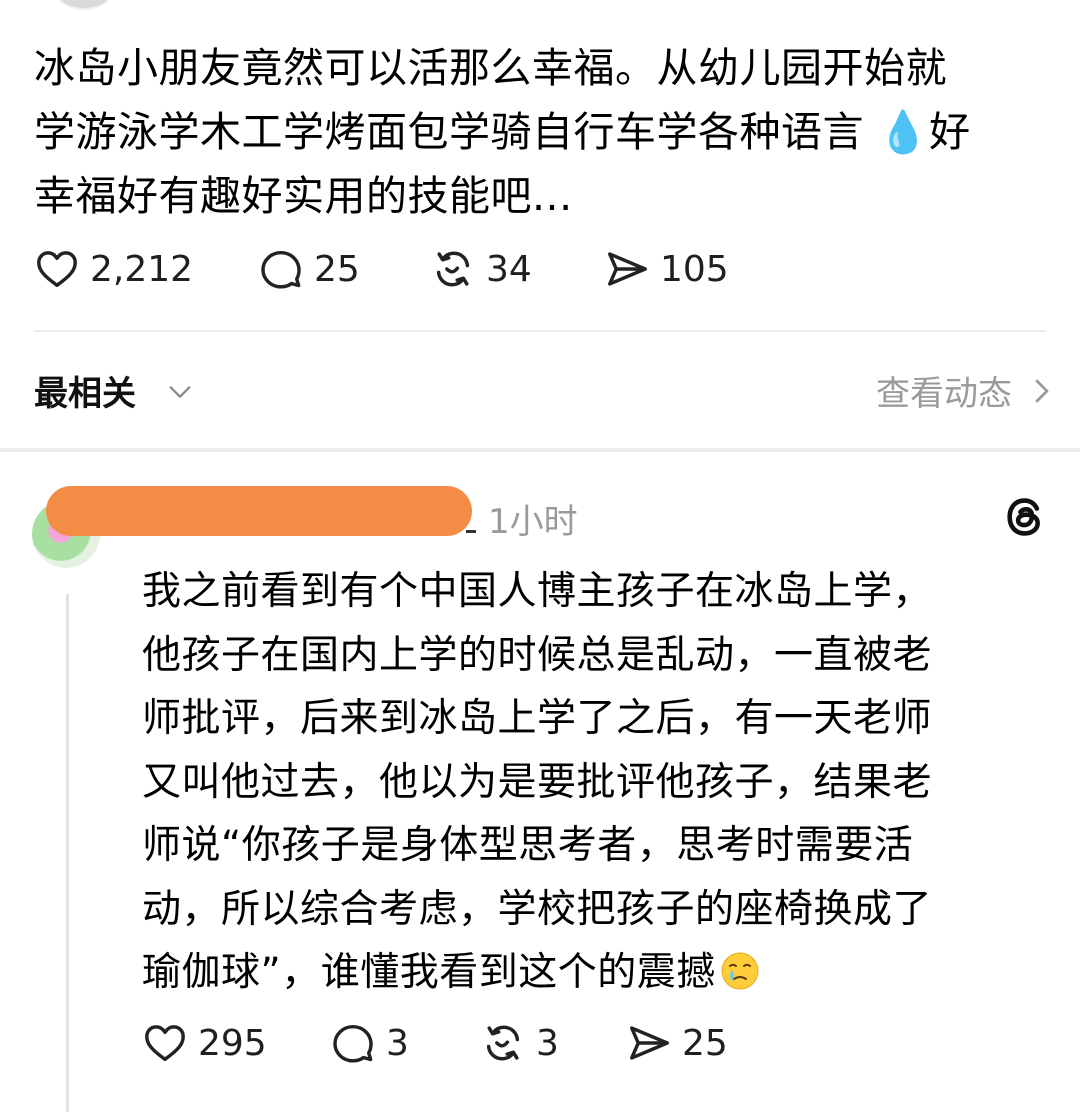  What do you see at coordinates (528, 845) in the screenshot?
I see `reply-line: 师说“你孩子是身体型思考者，思考时需要活` at bounding box center [528, 845].